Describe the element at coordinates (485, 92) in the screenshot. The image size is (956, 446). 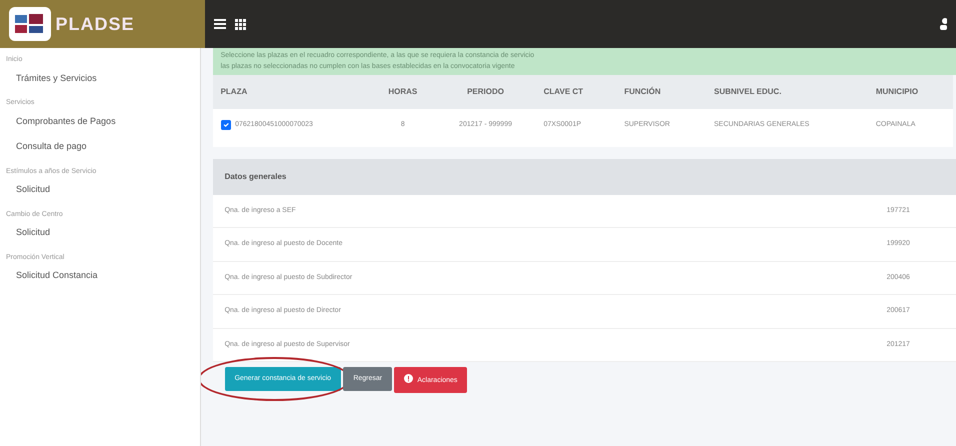
I see `column-header: PERIODO` at that location.